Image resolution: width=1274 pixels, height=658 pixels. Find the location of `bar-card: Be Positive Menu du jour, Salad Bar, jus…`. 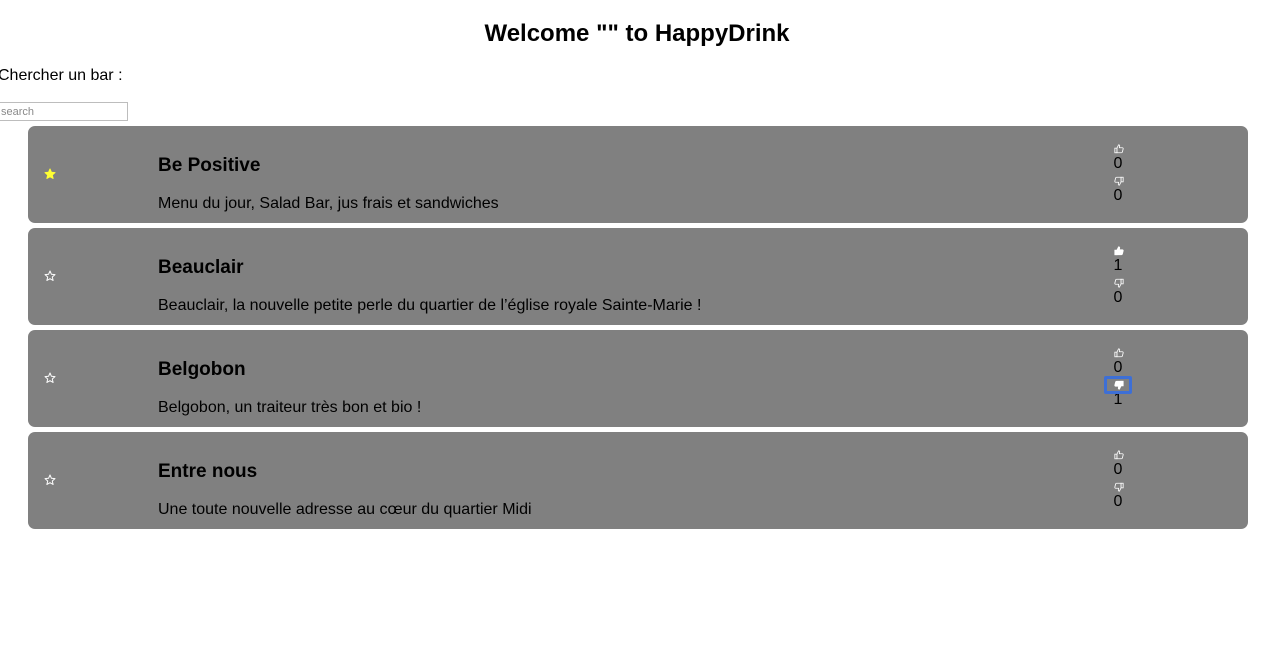

bar-card: Be Positive Menu du jour, Salad Bar, jus… is located at coordinates (638, 174).